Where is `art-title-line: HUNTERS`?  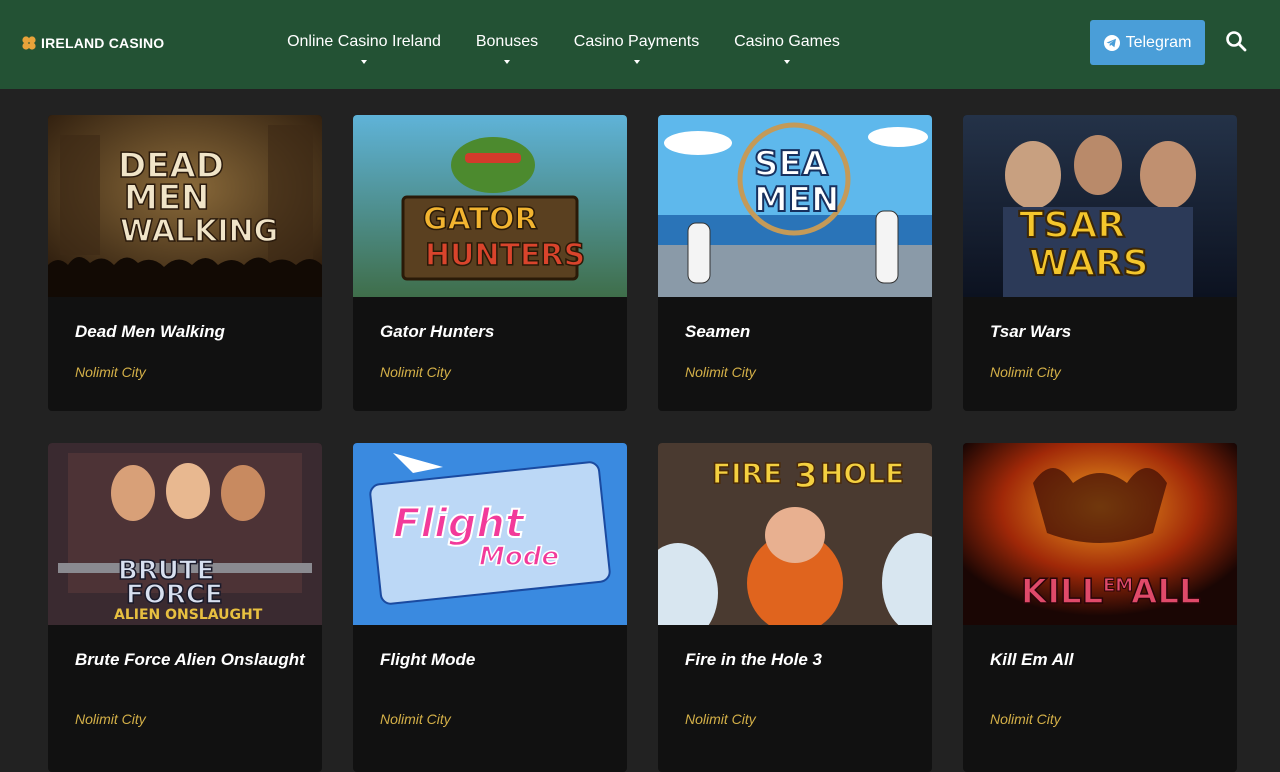
art-title-line: HUNTERS is located at coordinates (505, 255).